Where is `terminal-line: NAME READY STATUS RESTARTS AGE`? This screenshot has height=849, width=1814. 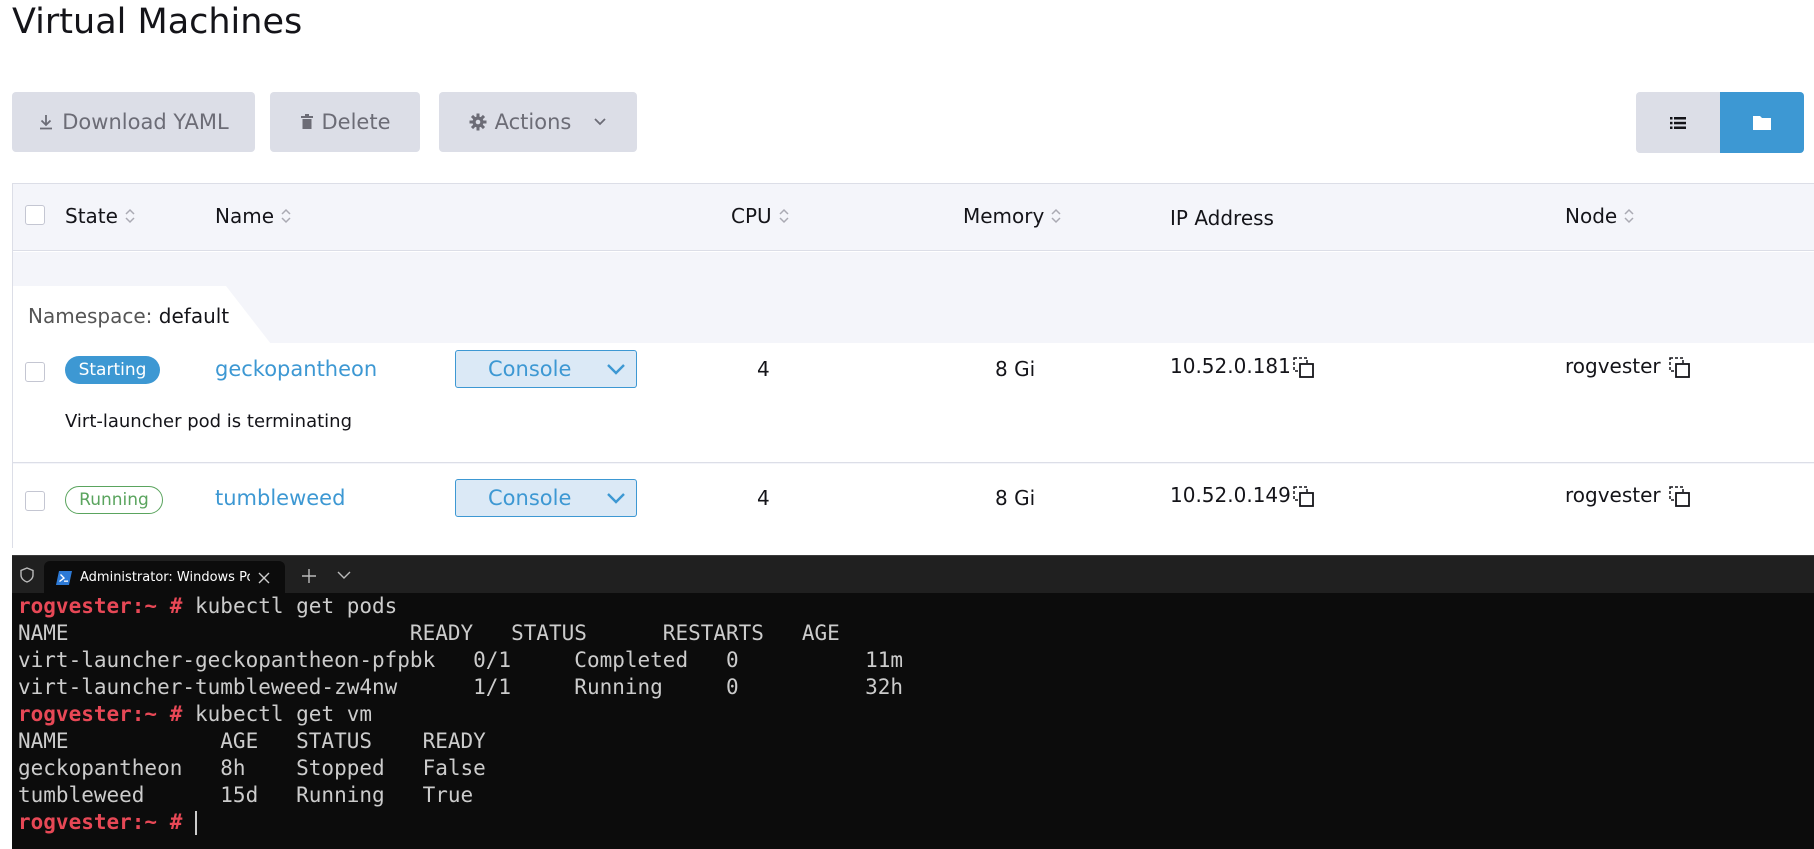
terminal-line: NAME READY STATUS RESTARTS AGE is located at coordinates (429, 633).